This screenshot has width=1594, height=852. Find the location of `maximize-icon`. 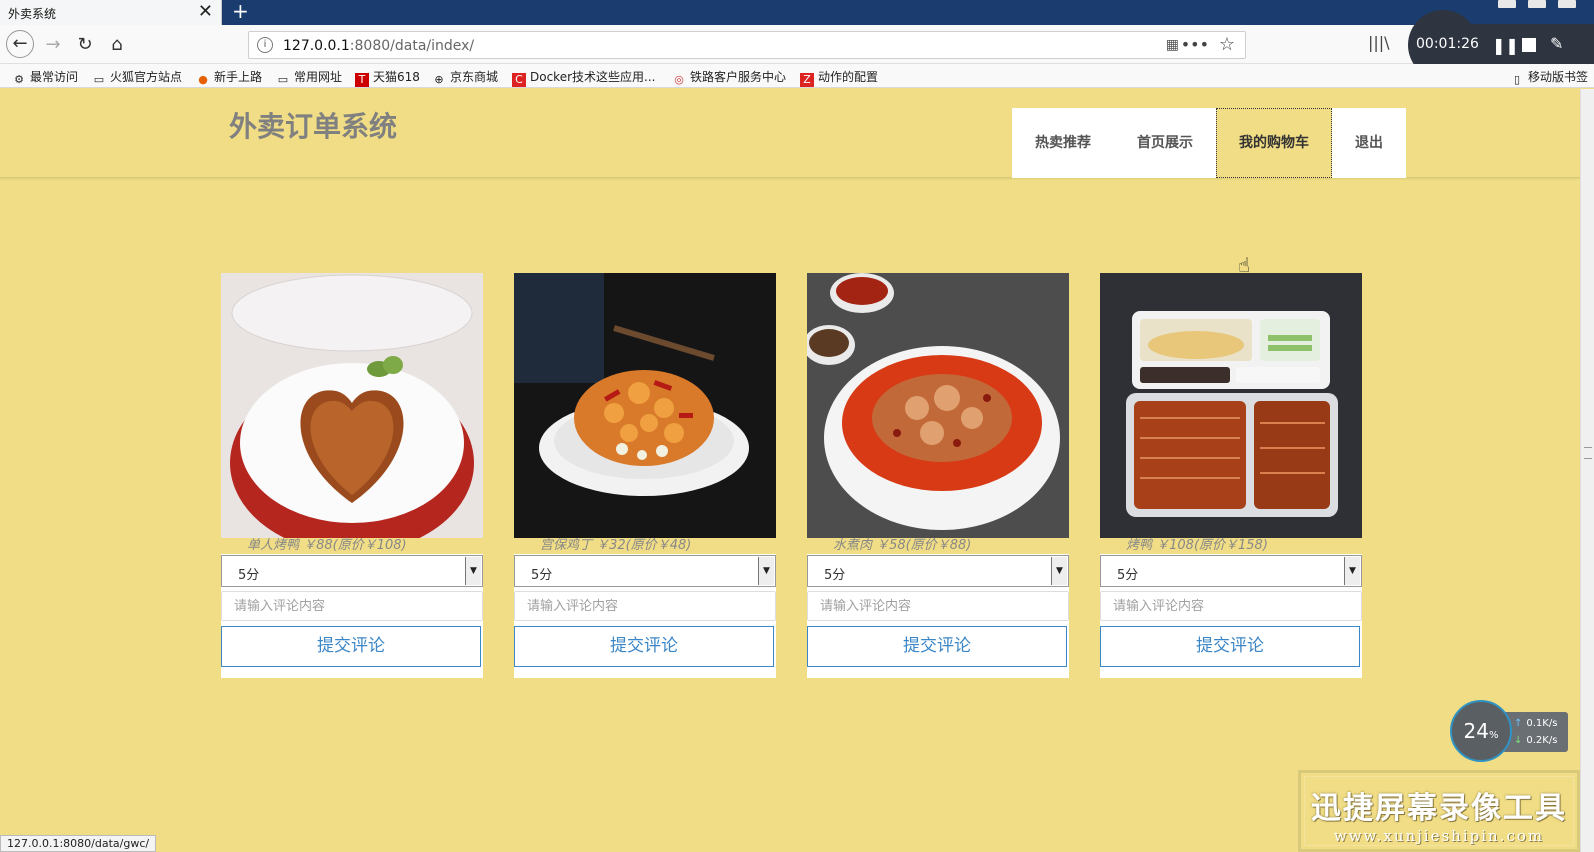

maximize-icon is located at coordinates (1537, 4).